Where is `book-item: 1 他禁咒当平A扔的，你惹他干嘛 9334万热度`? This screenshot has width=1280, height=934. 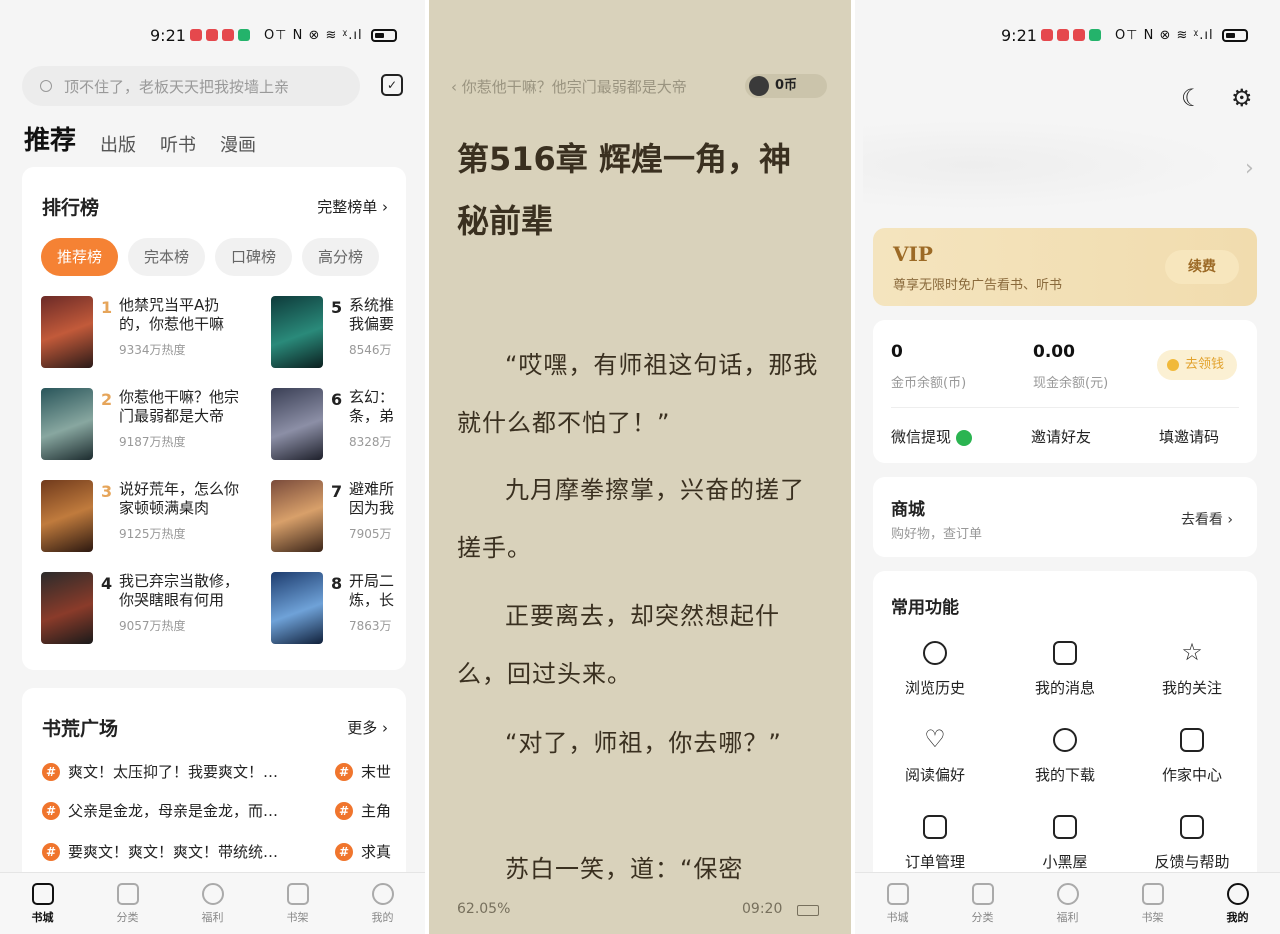
book-item: 1 他禁咒当平A扔的，你惹他干嘛 9334万热度 is located at coordinates (143, 332).